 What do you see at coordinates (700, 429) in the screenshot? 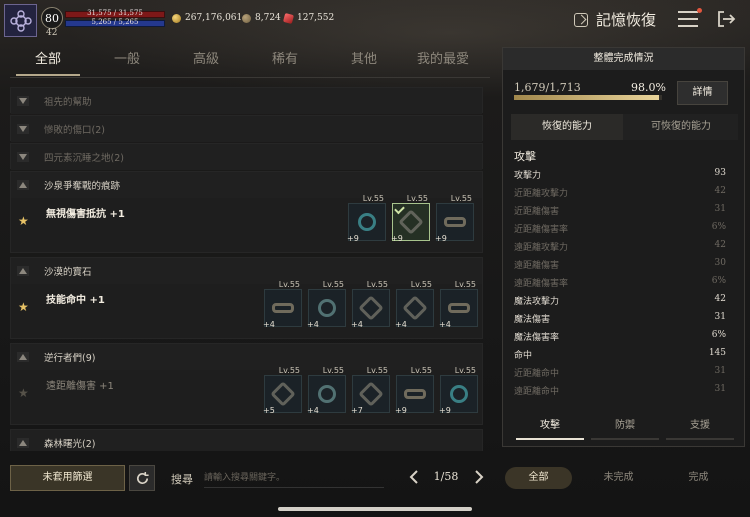
I see `tab-support: 支援` at bounding box center [700, 429].